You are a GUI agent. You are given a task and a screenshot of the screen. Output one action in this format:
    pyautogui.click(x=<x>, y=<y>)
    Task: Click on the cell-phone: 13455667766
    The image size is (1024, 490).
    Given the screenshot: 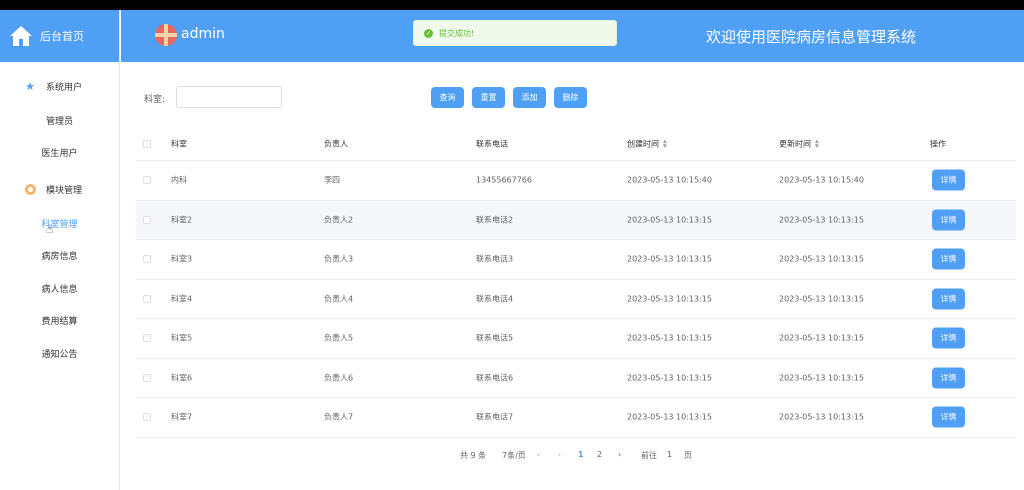 What is the action you would take?
    pyautogui.click(x=504, y=180)
    